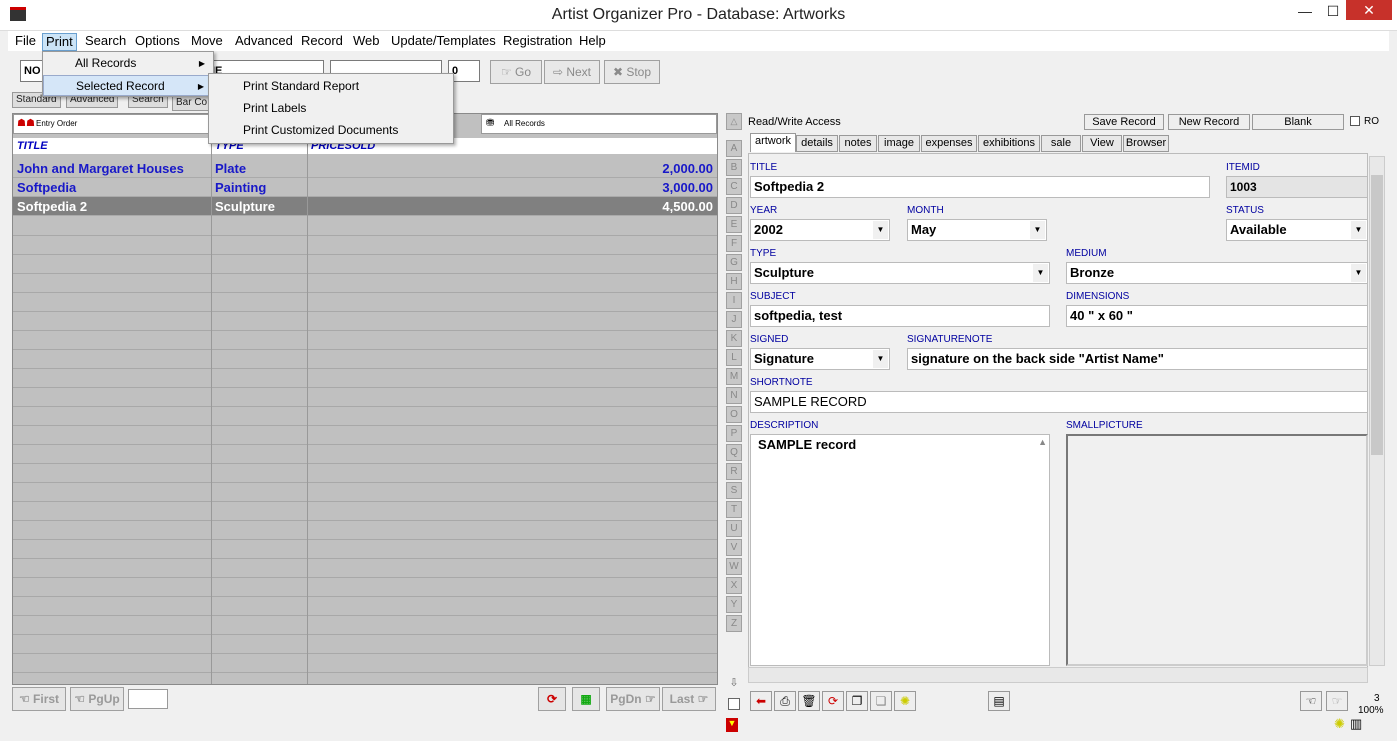 The height and width of the screenshot is (741, 1397). What do you see at coordinates (949, 143) in the screenshot?
I see `tab-expenses: expenses` at bounding box center [949, 143].